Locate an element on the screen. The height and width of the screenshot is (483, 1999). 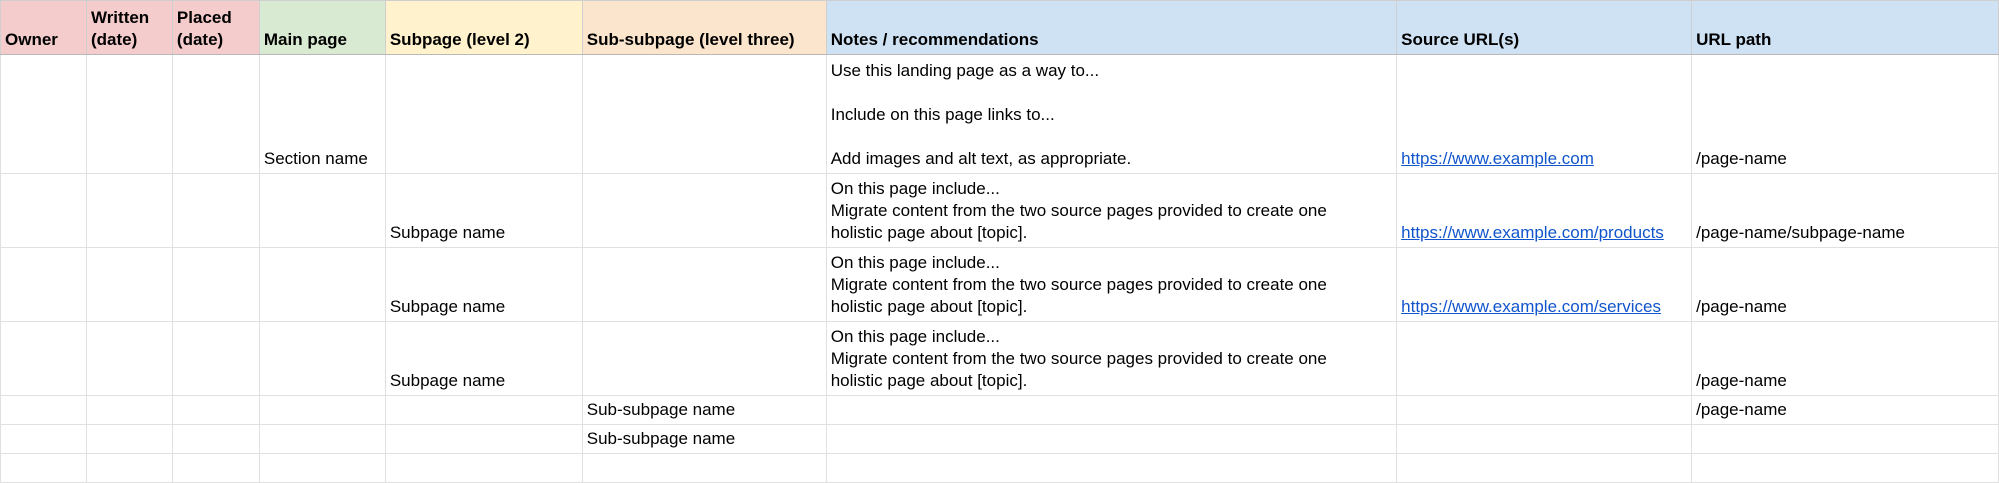
cell-main-page: Section name is located at coordinates (322, 114).